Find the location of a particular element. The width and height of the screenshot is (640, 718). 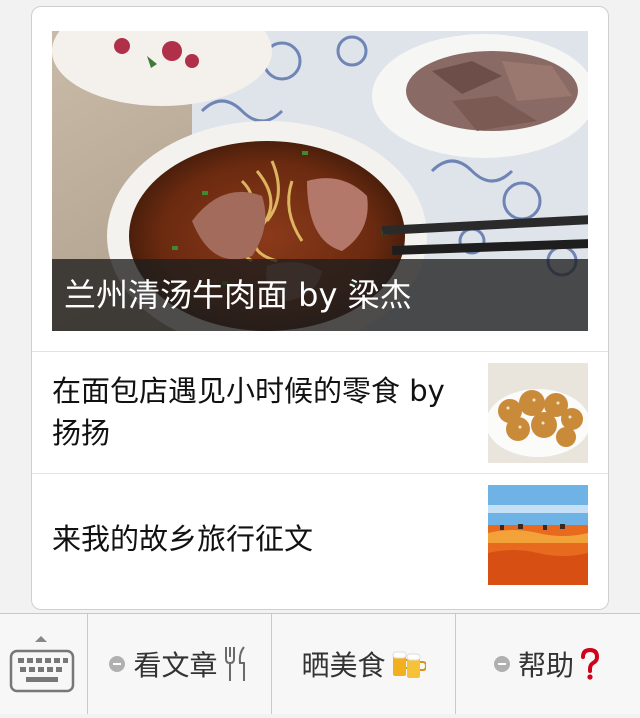

article-title: 来我的故乡旅行征文 is located at coordinates (183, 539).